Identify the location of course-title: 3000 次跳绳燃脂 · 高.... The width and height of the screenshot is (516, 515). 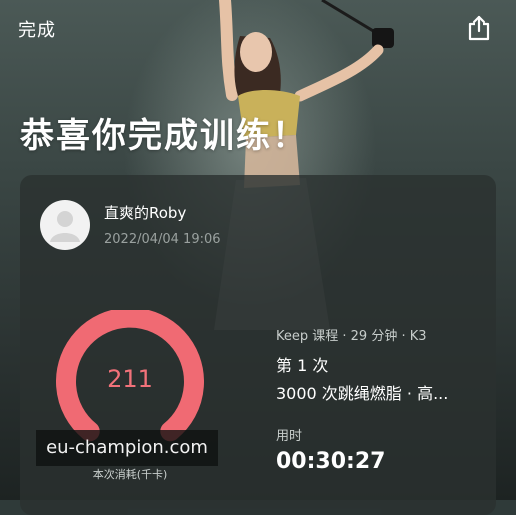
(362, 392).